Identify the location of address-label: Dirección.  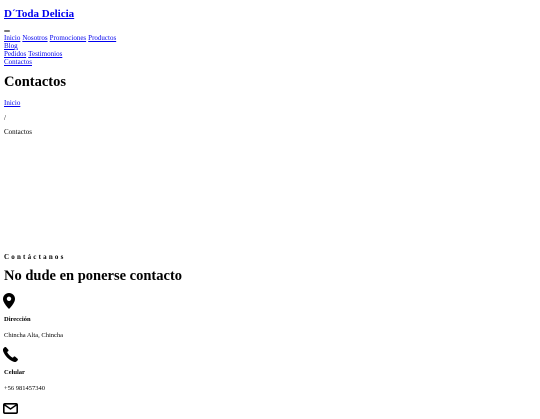
(17, 319).